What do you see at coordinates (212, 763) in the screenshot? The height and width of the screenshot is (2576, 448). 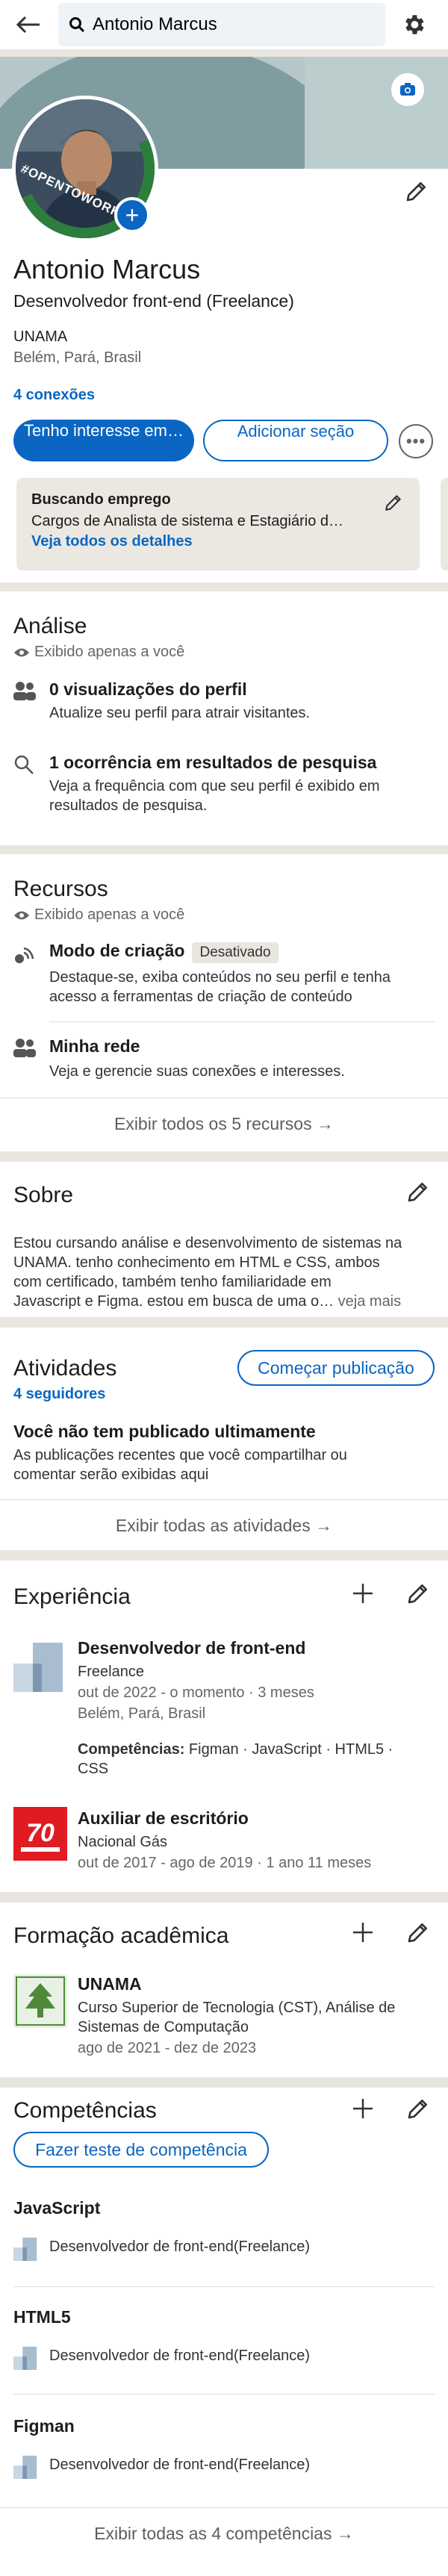 I see `search-appearances-title: 1 ocorrência em resultados de pesquisa` at bounding box center [212, 763].